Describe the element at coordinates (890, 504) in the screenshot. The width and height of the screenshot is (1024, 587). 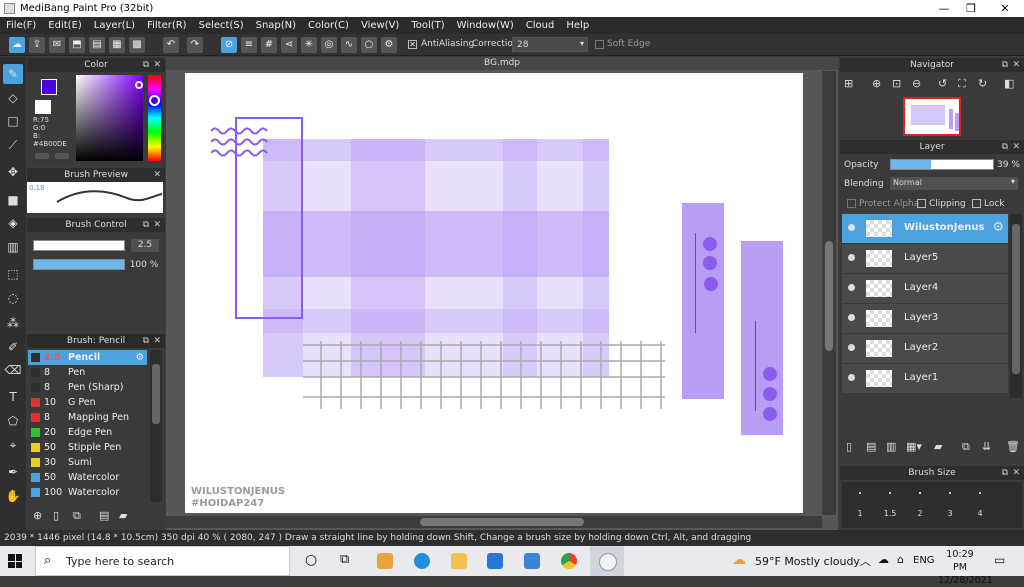
I see `brush-size-cell: 1.5` at that location.